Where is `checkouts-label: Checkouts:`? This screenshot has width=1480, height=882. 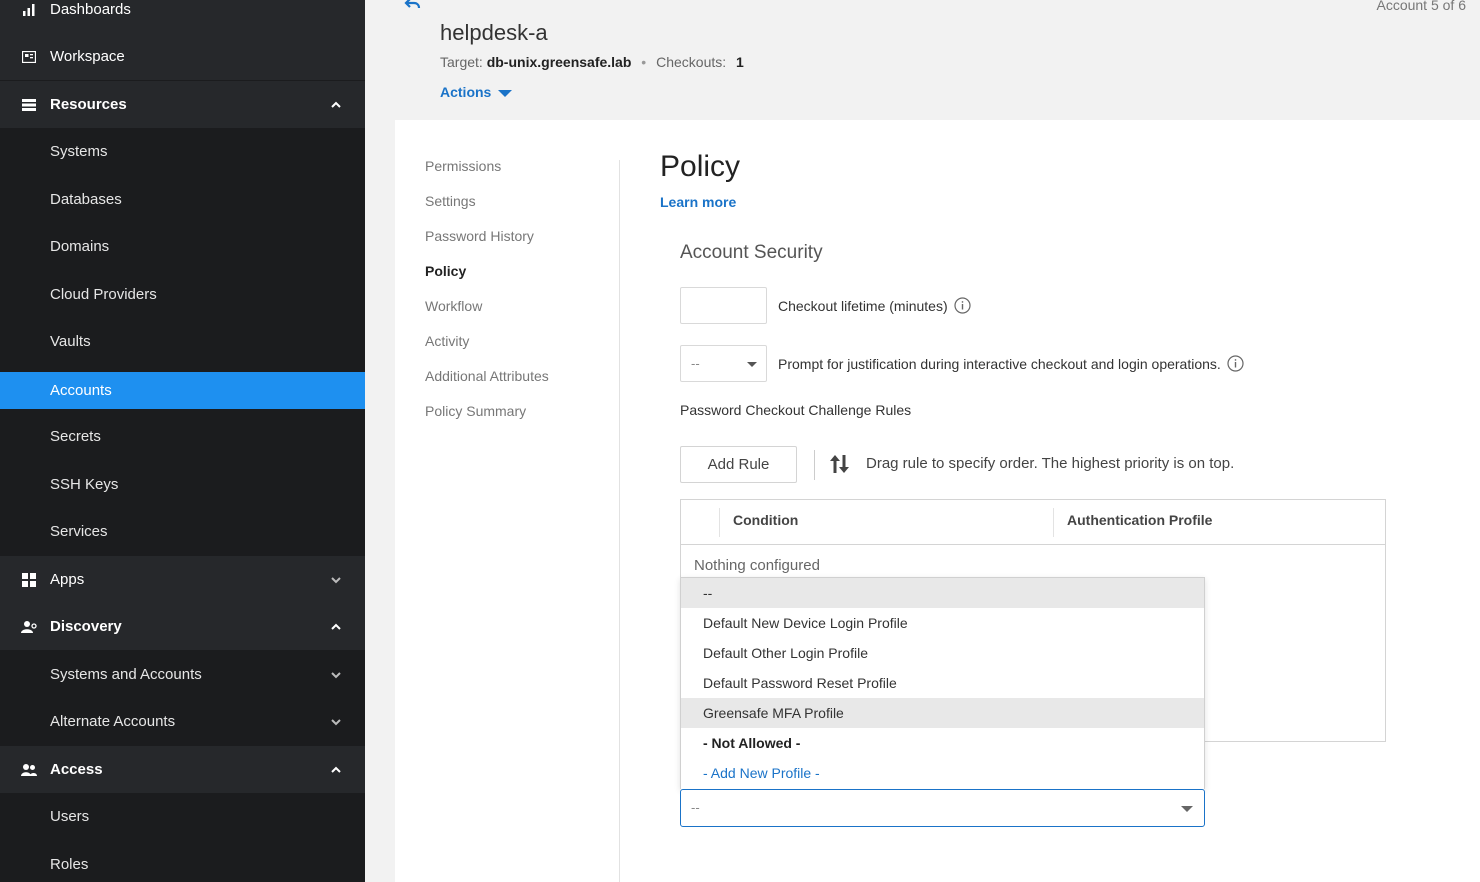 checkouts-label: Checkouts: is located at coordinates (691, 62).